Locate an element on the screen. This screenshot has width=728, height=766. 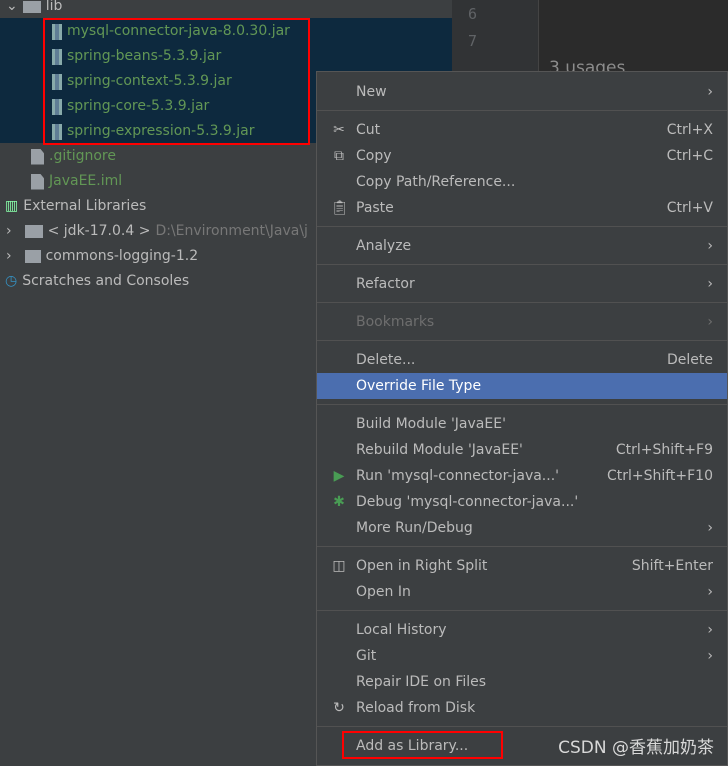
menu-rebuild-module: Rebuild Module 'JavaEE' Ctrl+Shift+F9 is located at coordinates (522, 450).